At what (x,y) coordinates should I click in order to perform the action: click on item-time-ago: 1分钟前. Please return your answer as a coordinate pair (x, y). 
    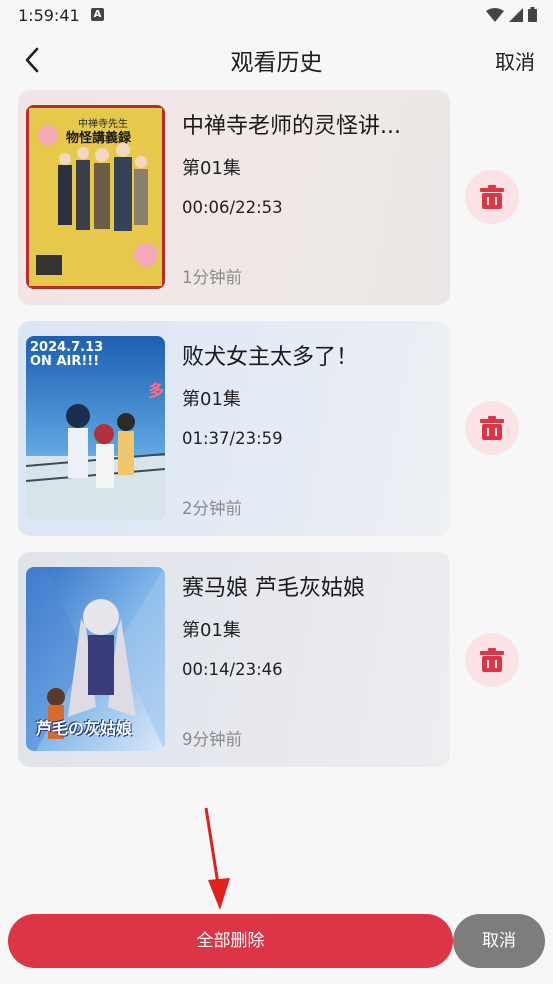
    Looking at the image, I should click on (212, 277).